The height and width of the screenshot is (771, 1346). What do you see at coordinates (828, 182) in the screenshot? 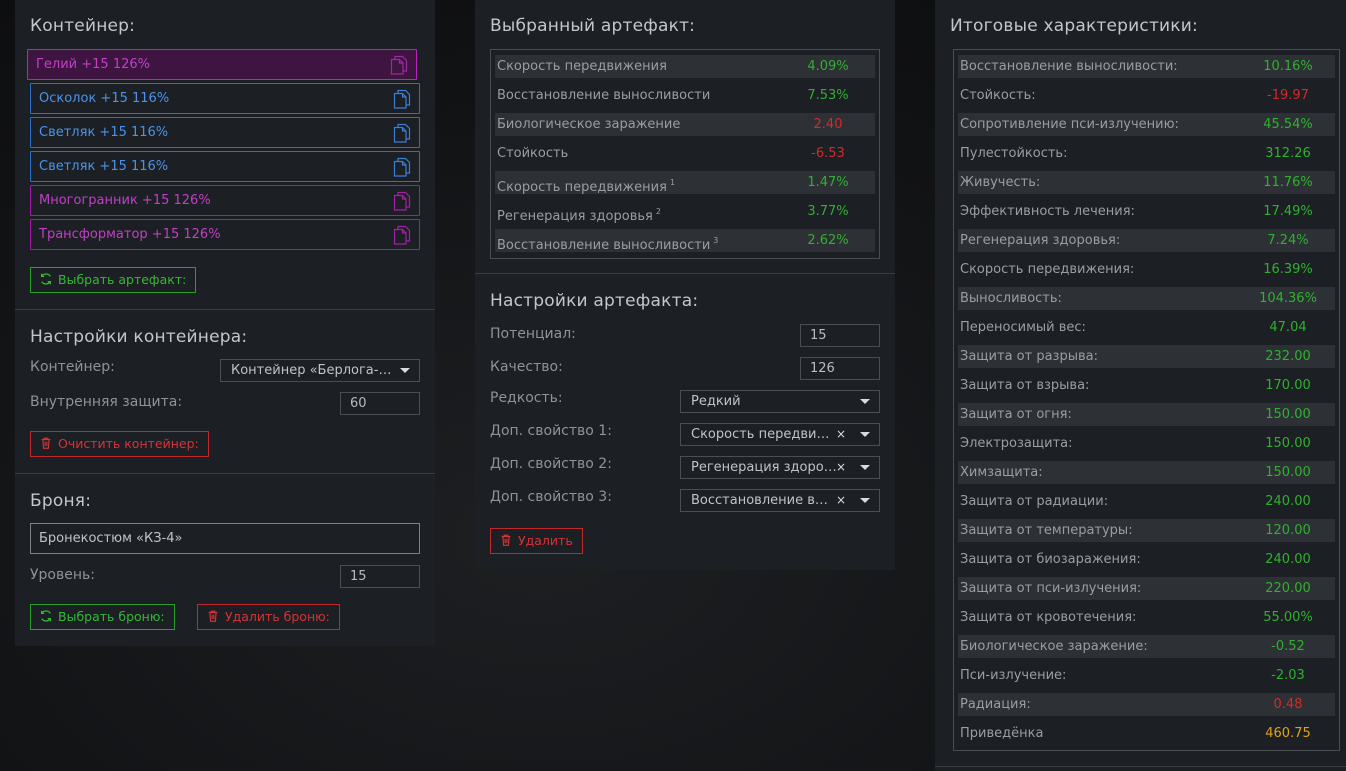
I see `stat-value: 1.47%` at bounding box center [828, 182].